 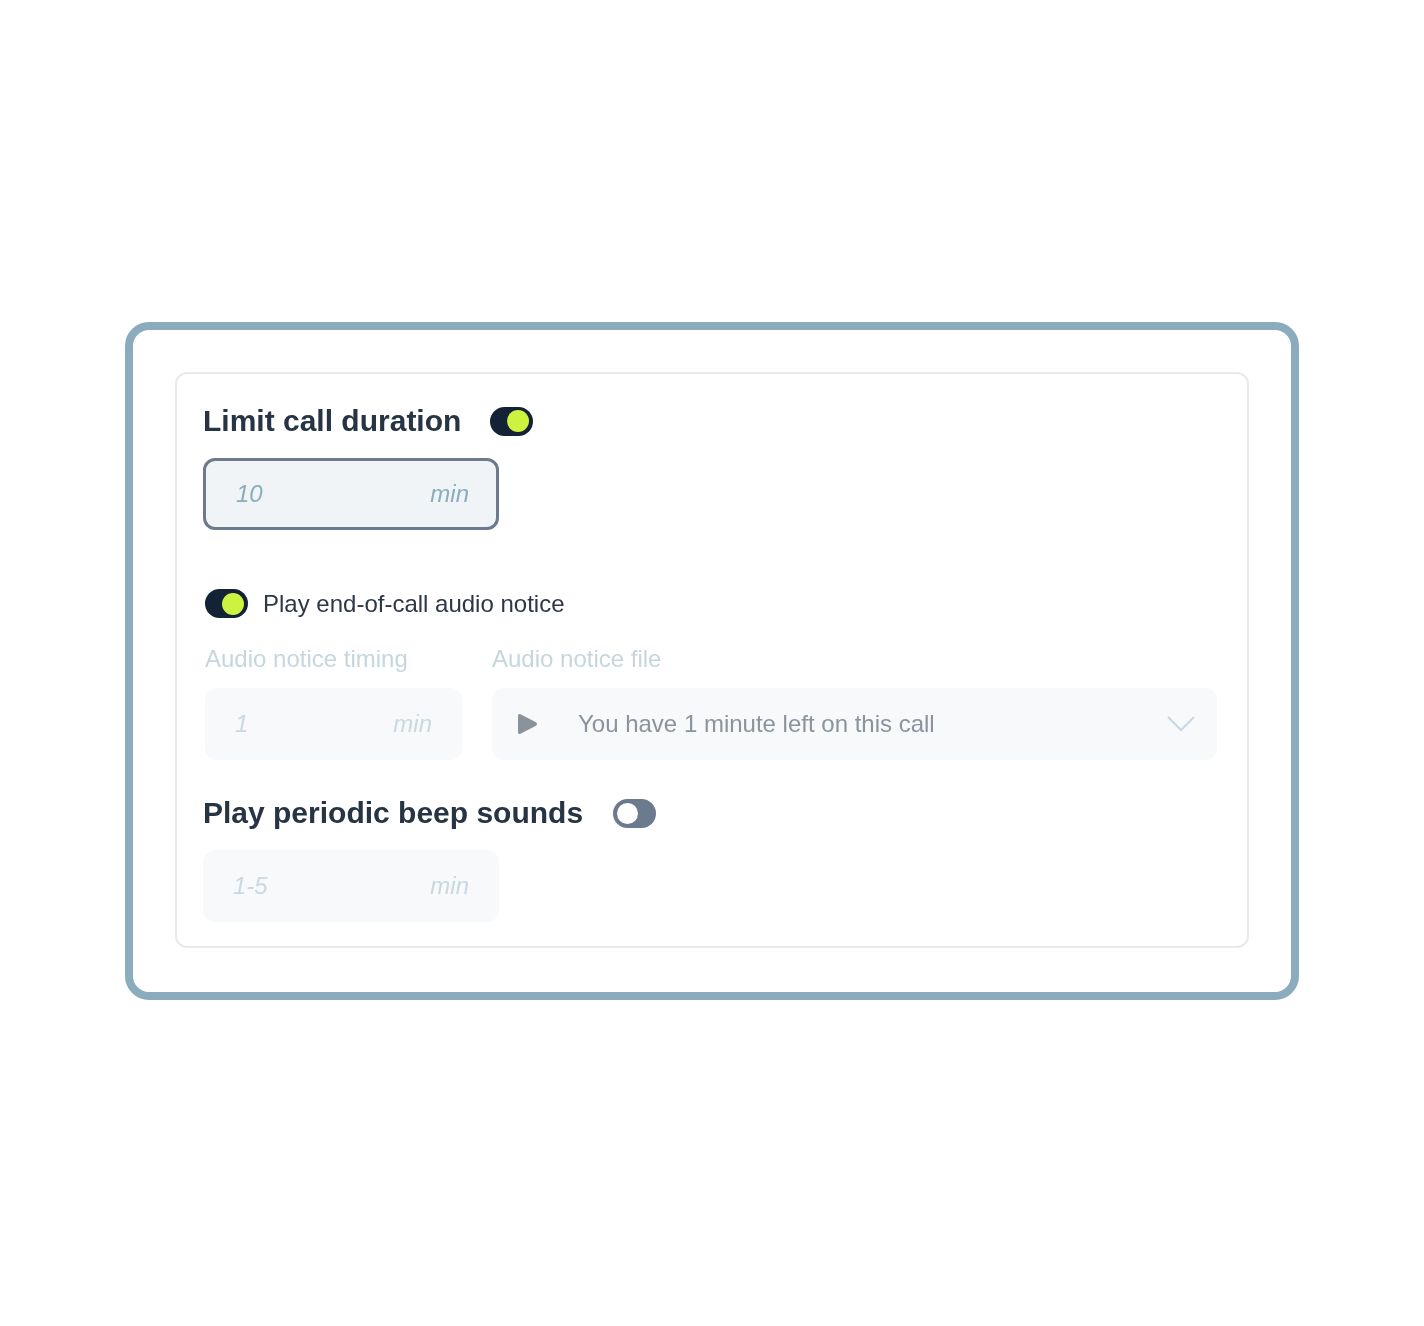 I want to click on field-label: Audio notice file, so click(x=577, y=659).